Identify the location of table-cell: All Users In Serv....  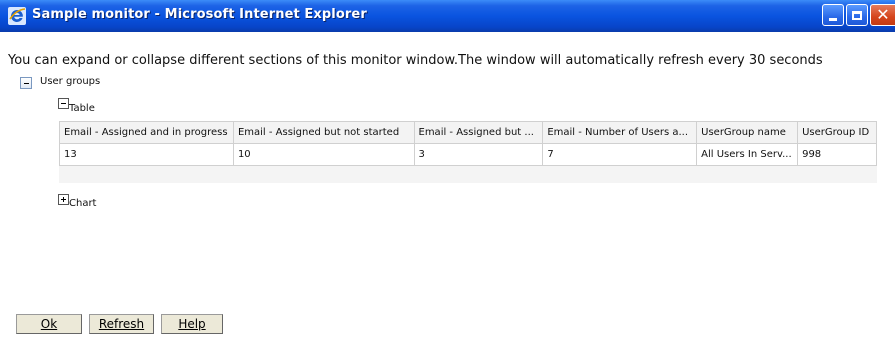
(747, 154).